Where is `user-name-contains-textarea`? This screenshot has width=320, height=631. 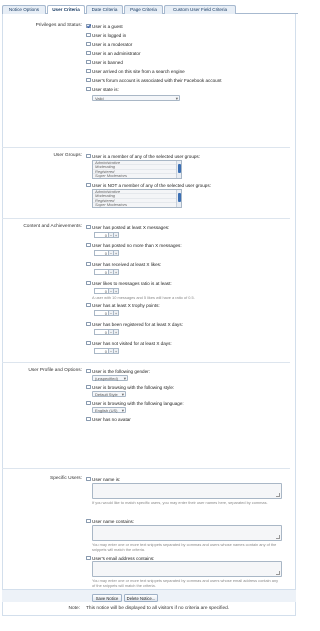
user-name-contains-textarea is located at coordinates (187, 533).